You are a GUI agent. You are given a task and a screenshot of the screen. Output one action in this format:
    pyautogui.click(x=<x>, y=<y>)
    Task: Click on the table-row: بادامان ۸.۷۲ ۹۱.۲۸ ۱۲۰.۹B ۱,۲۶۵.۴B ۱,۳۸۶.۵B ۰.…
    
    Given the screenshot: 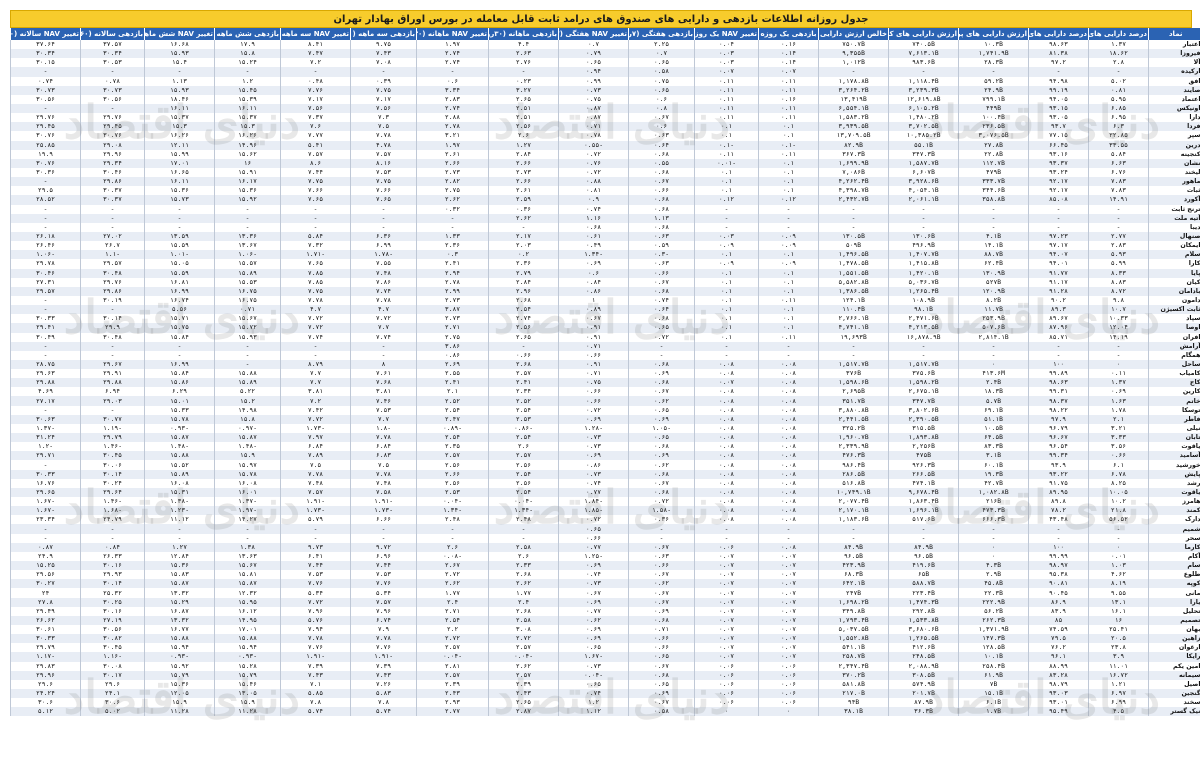 What is the action you would take?
    pyautogui.click(x=605, y=291)
    